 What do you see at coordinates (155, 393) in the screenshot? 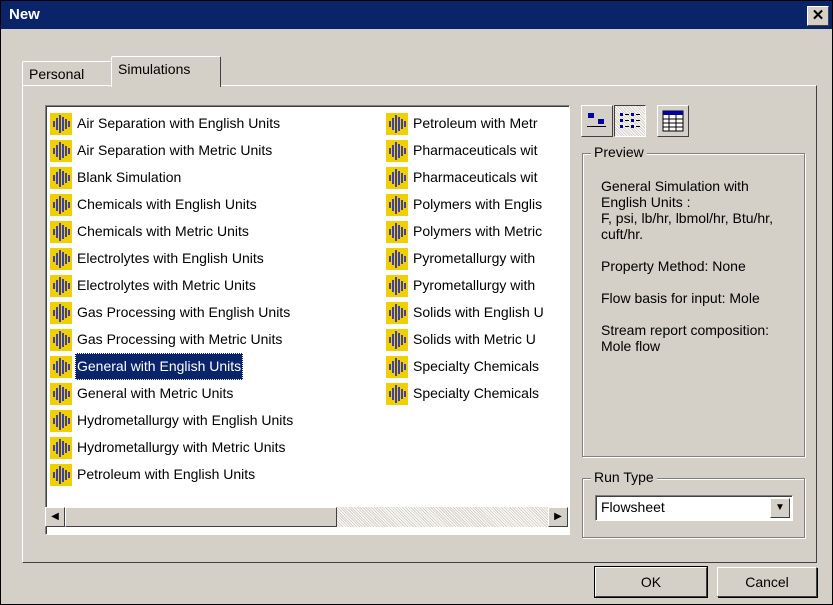
I see `template-label: General with Metric Units` at bounding box center [155, 393].